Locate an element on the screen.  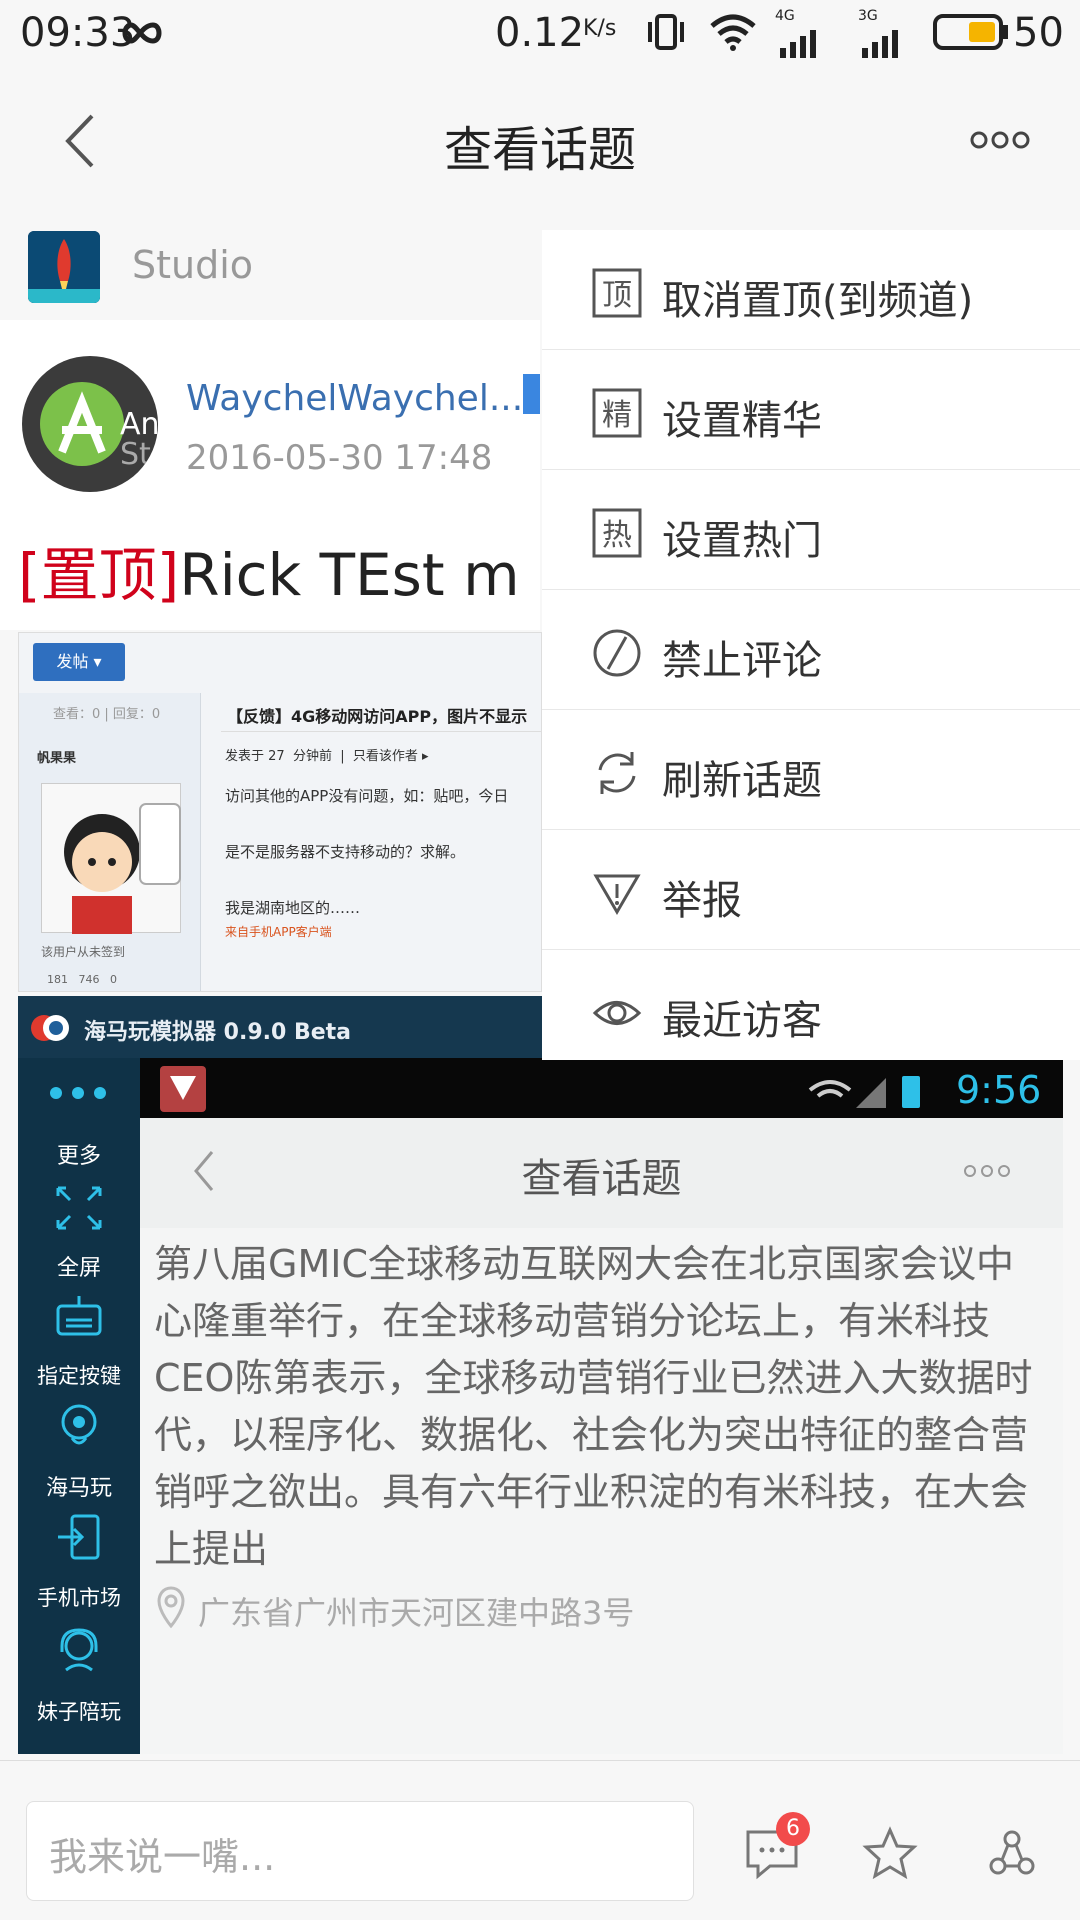
app-notification-icon is located at coordinates (183, 1089).